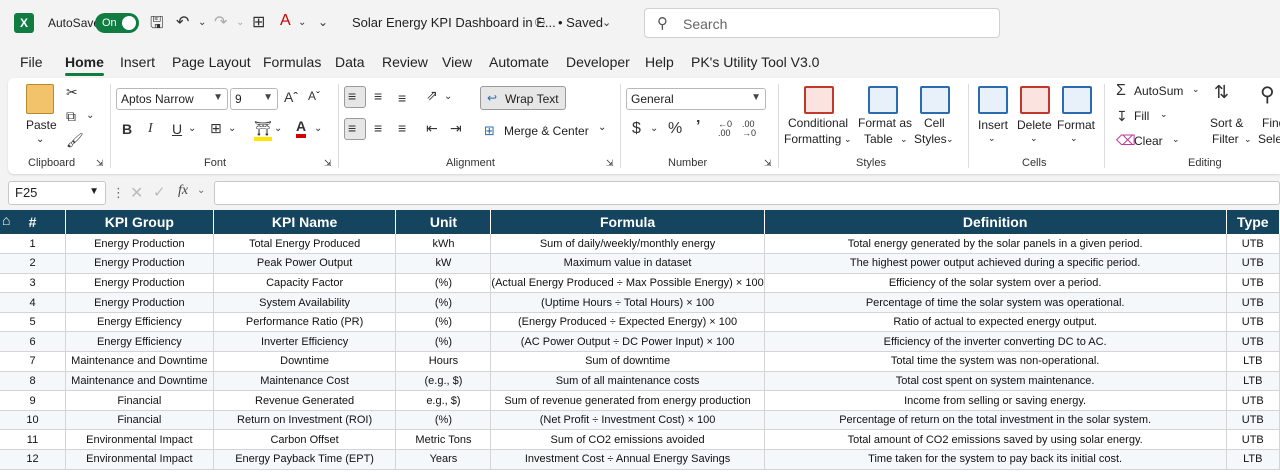 This screenshot has width=1280, height=474. I want to click on undo-icon: ↶, so click(182, 22).